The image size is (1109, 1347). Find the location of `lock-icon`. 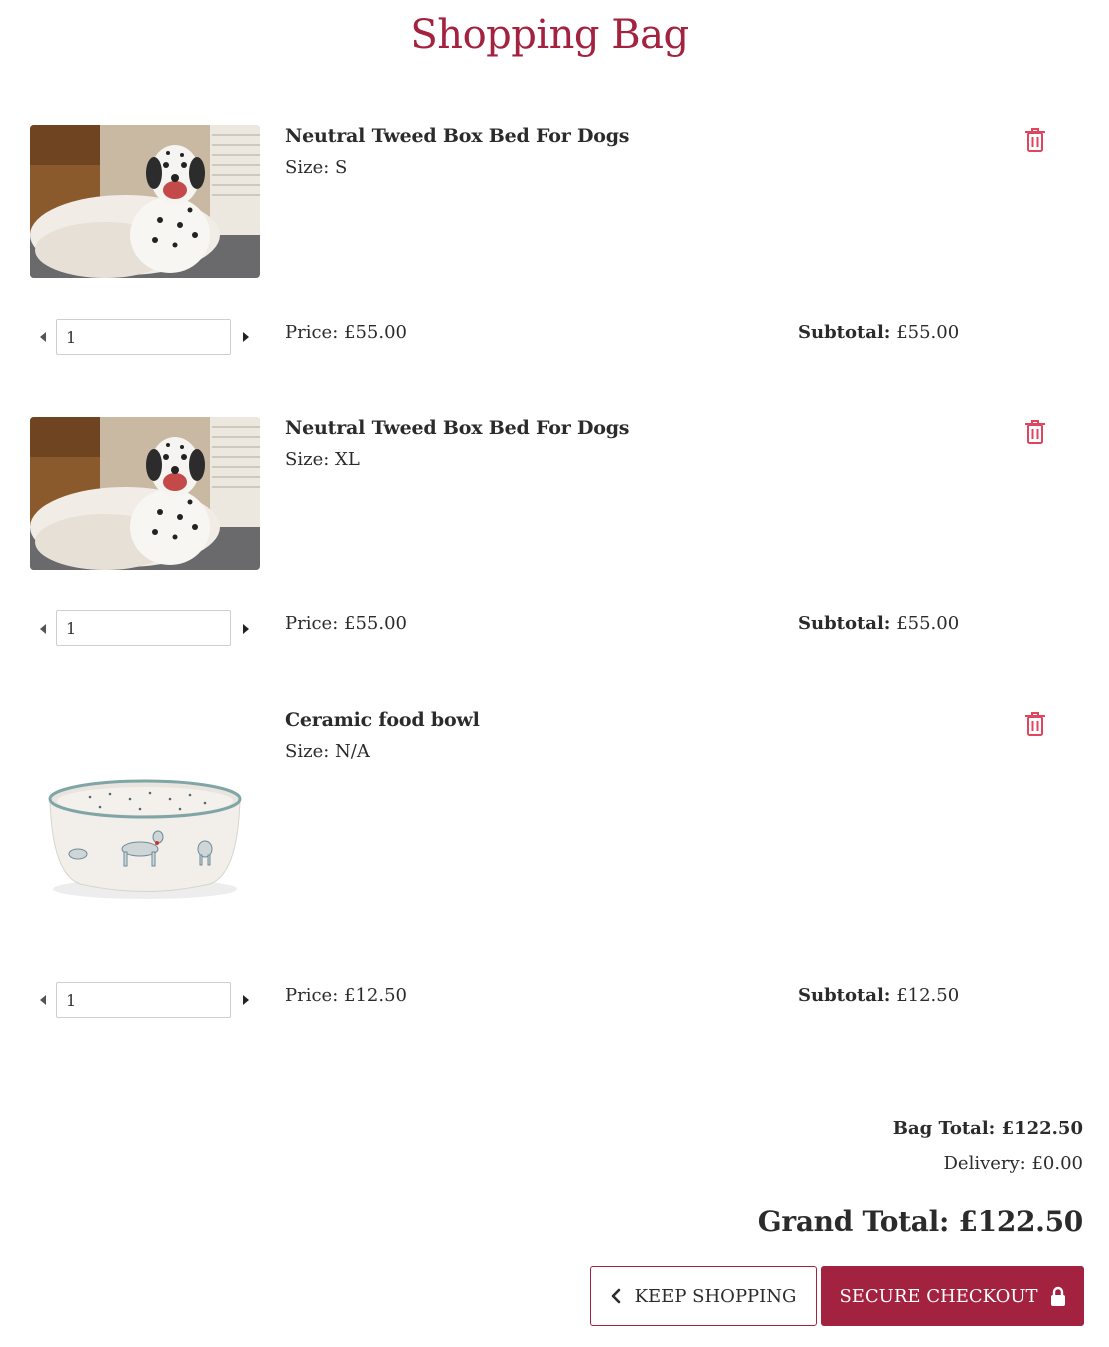

lock-icon is located at coordinates (1058, 1296).